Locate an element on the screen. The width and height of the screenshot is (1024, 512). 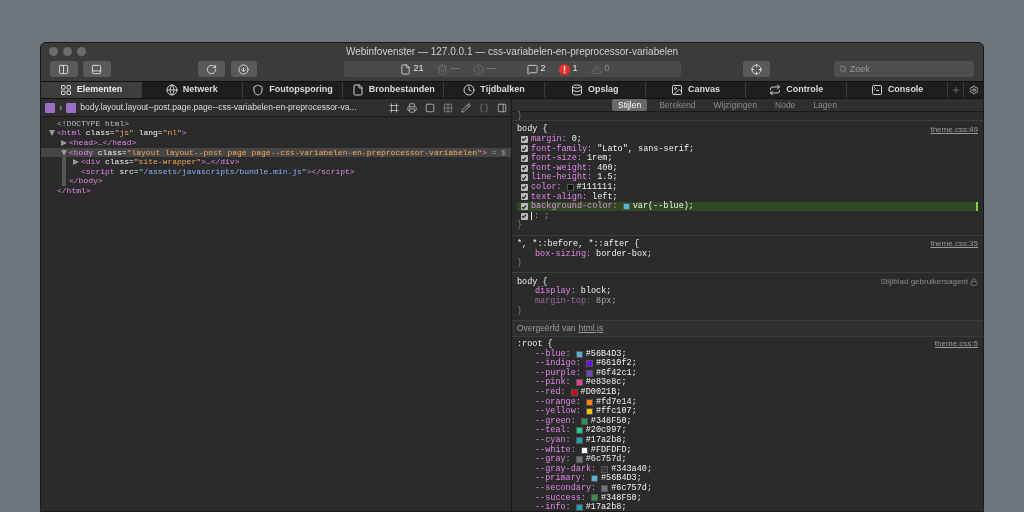
panel-tab: Console is located at coordinates (898, 90).